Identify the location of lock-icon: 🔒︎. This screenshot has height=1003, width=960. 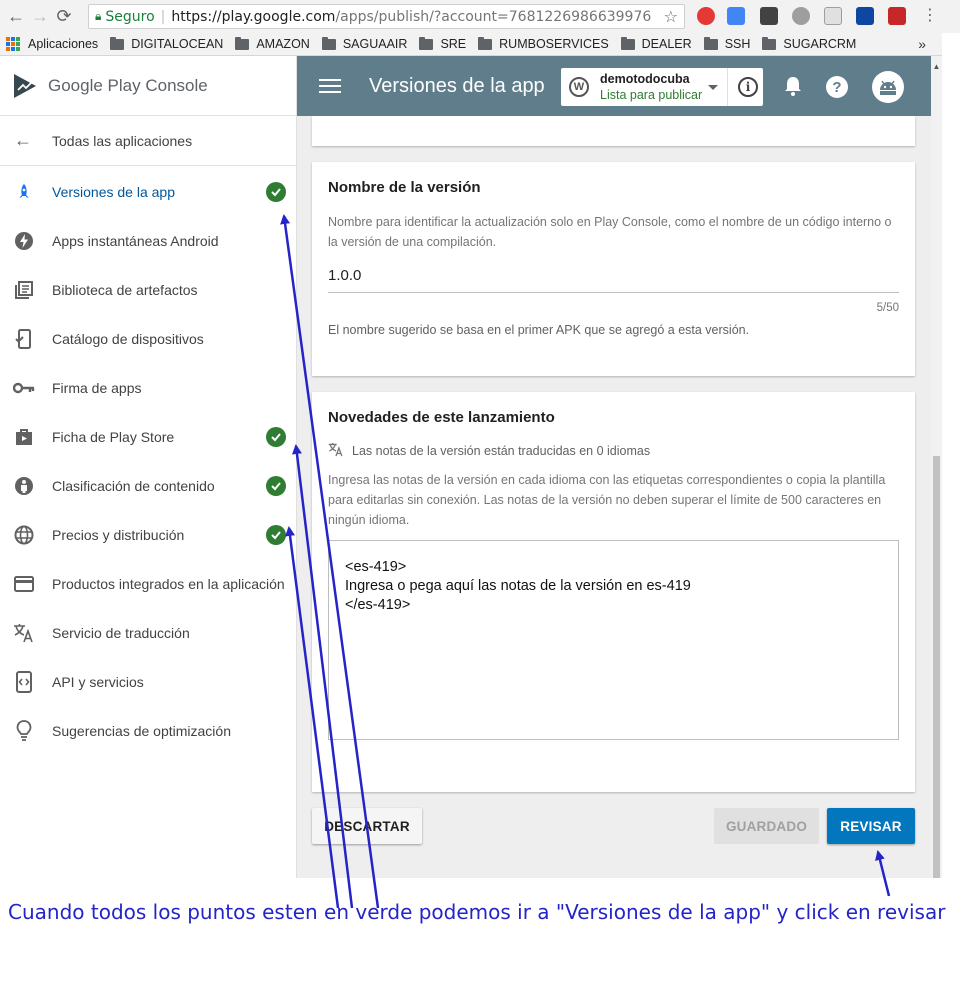
(98, 16).